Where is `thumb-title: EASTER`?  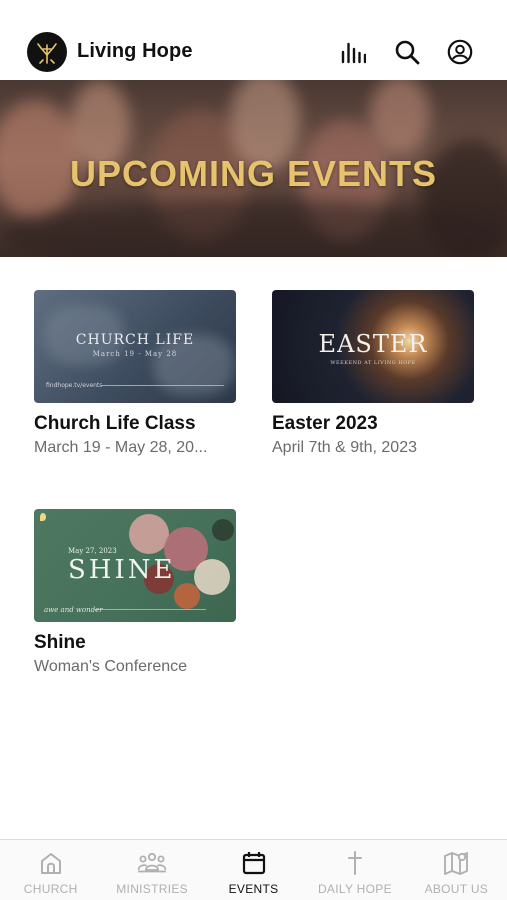
thumb-title: EASTER is located at coordinates (373, 344).